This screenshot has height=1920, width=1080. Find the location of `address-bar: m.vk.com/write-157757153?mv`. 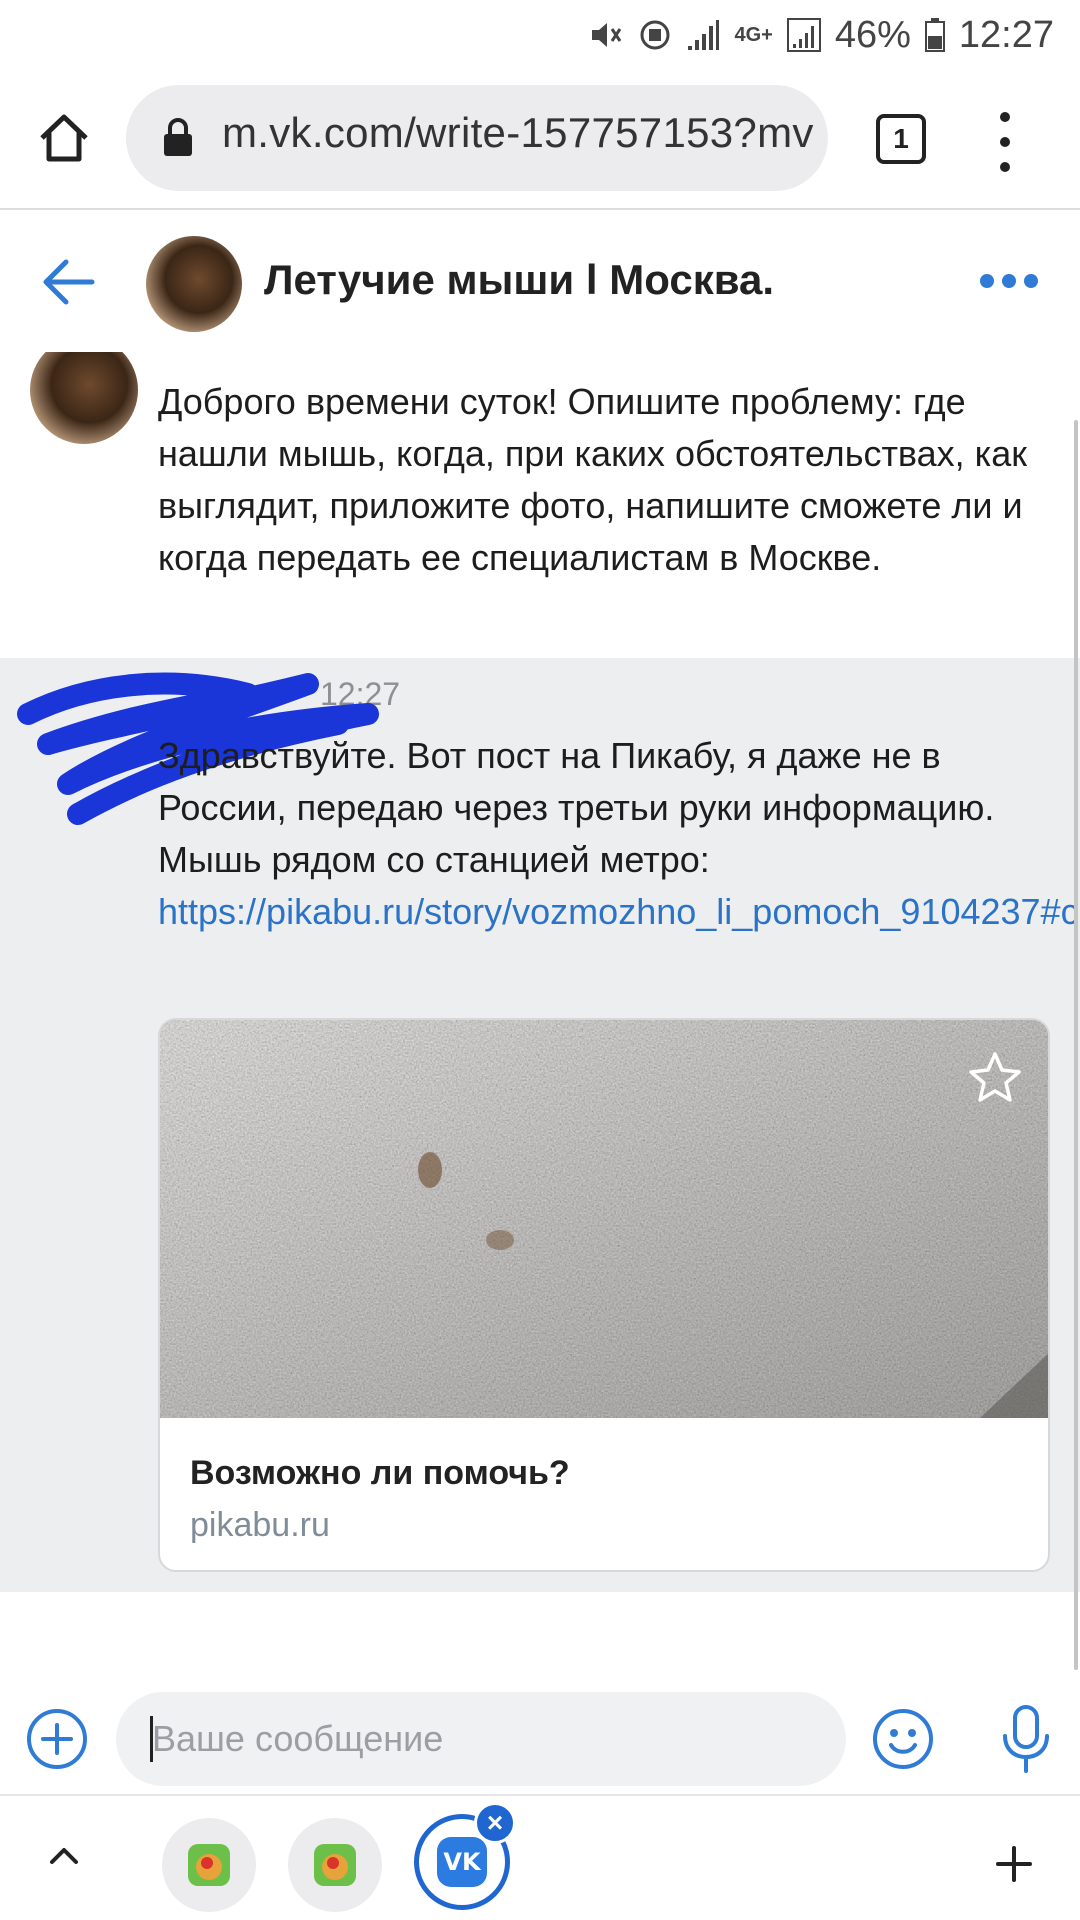

address-bar: m.vk.com/write-157757153?mv is located at coordinates (477, 138).